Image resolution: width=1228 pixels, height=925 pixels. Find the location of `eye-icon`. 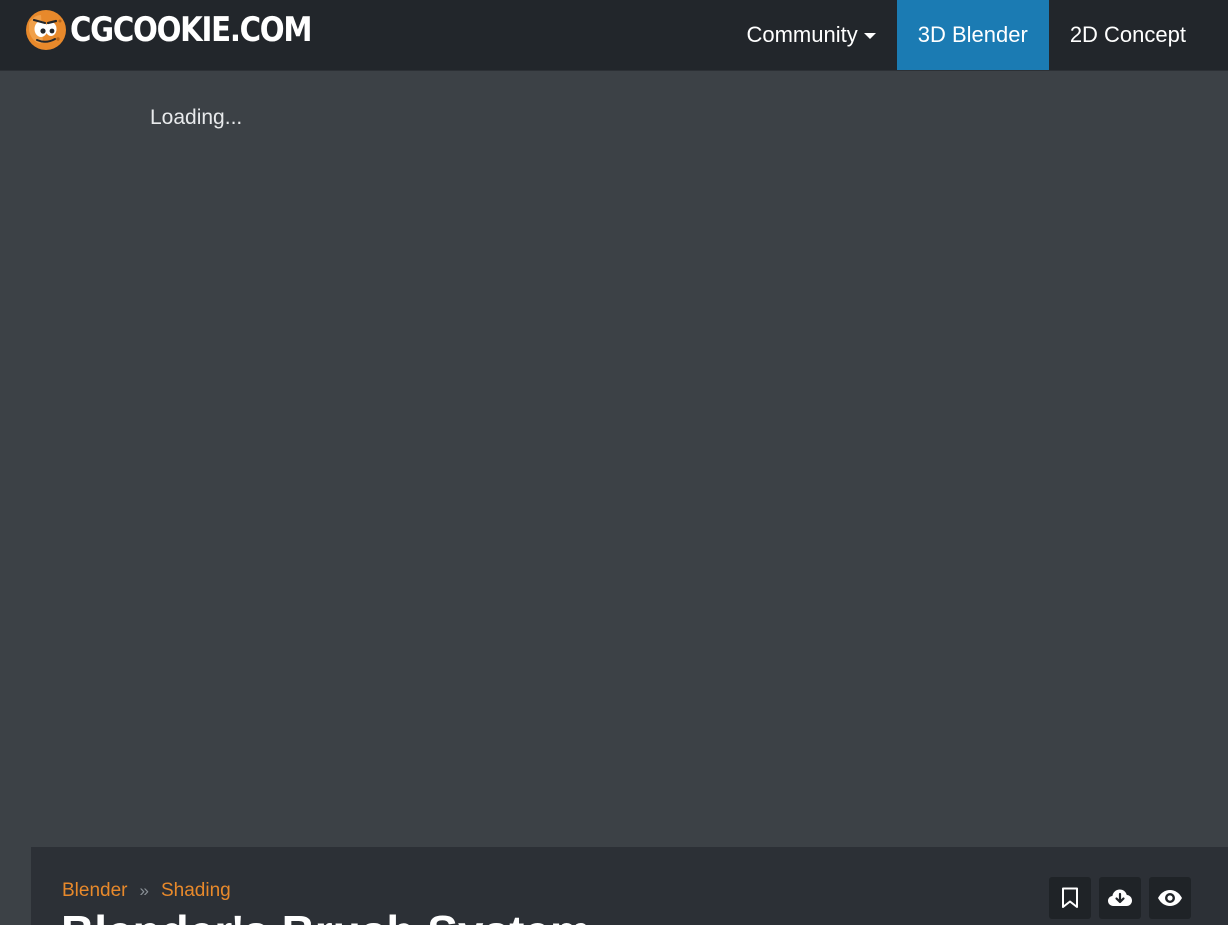

eye-icon is located at coordinates (1170, 898).